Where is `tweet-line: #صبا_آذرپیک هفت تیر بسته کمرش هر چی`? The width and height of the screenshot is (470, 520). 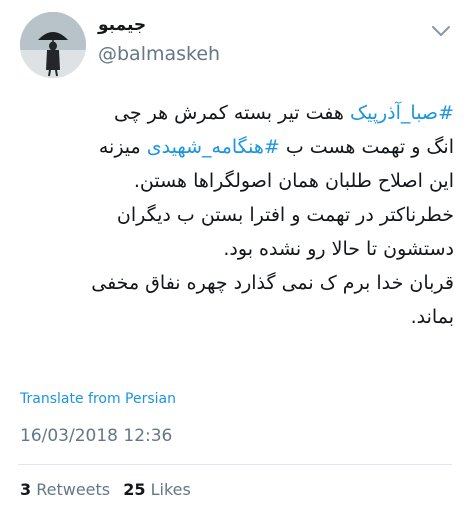
tweet-line: #صبا_آذرپیک هفت تیر بسته کمرش هر چی is located at coordinates (236, 113).